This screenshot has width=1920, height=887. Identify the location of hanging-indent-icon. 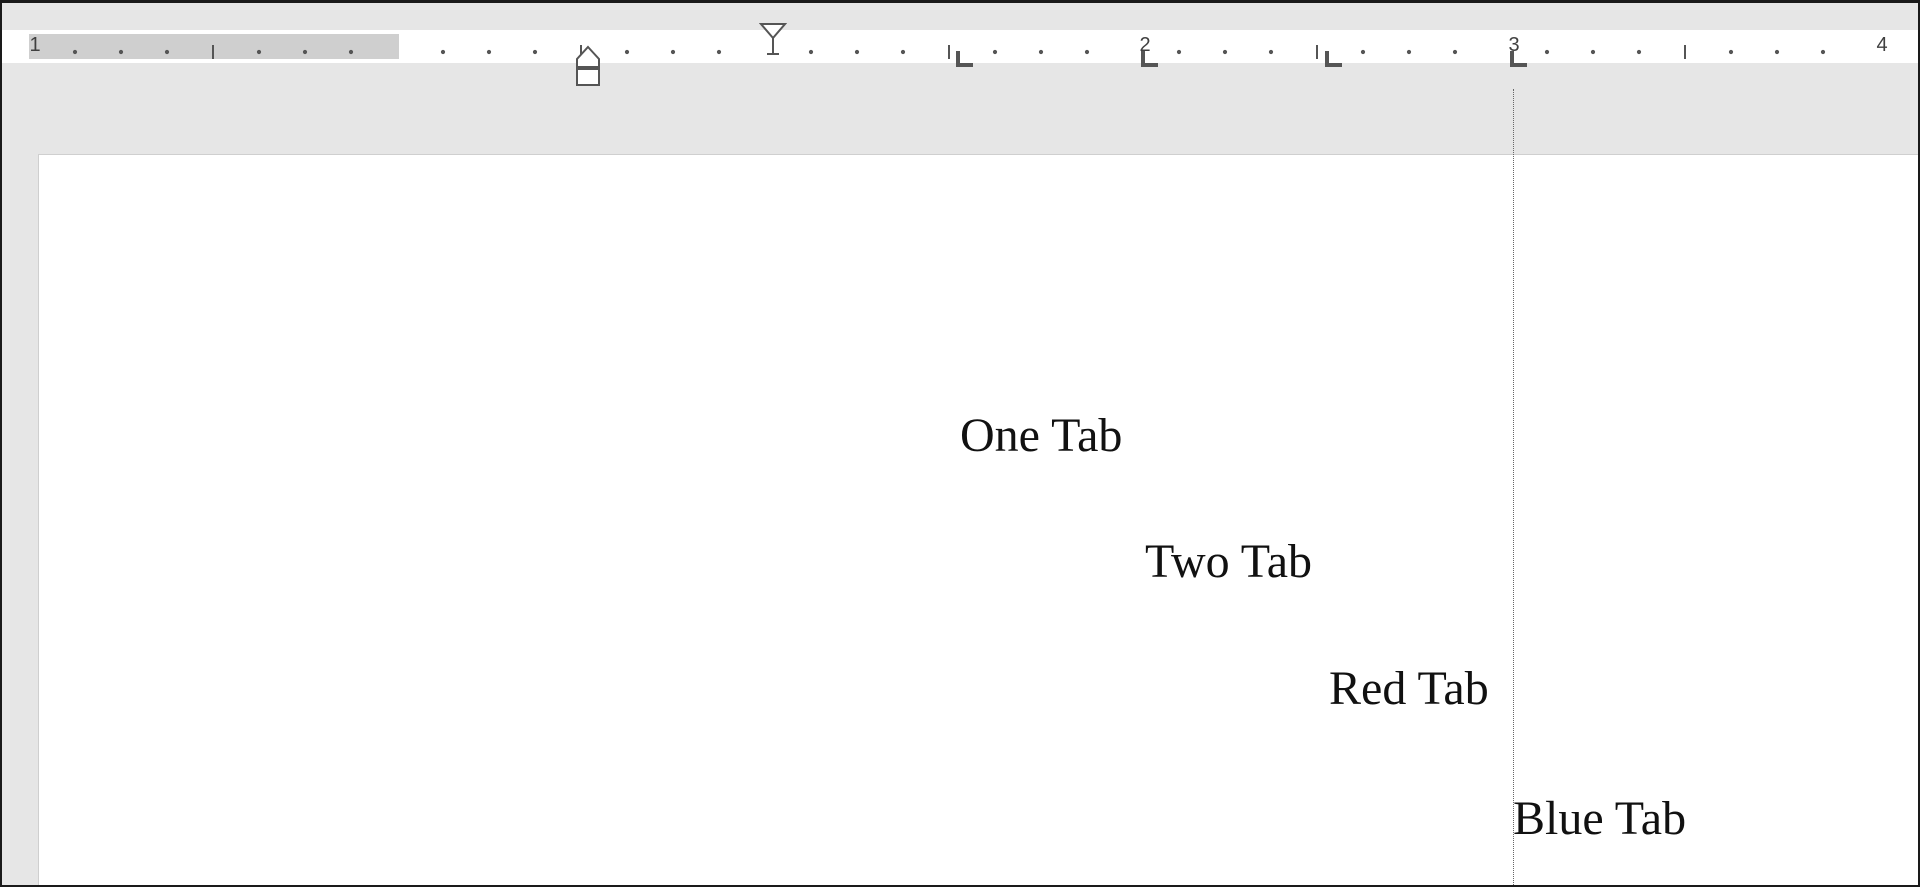
(588, 67).